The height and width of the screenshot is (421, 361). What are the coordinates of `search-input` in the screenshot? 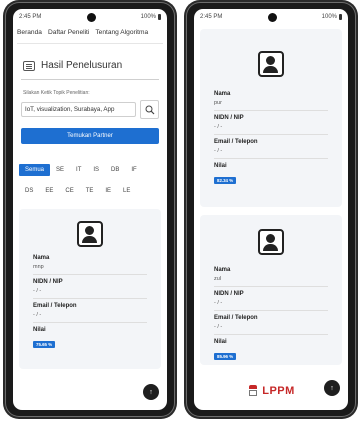 It's located at (78, 109).